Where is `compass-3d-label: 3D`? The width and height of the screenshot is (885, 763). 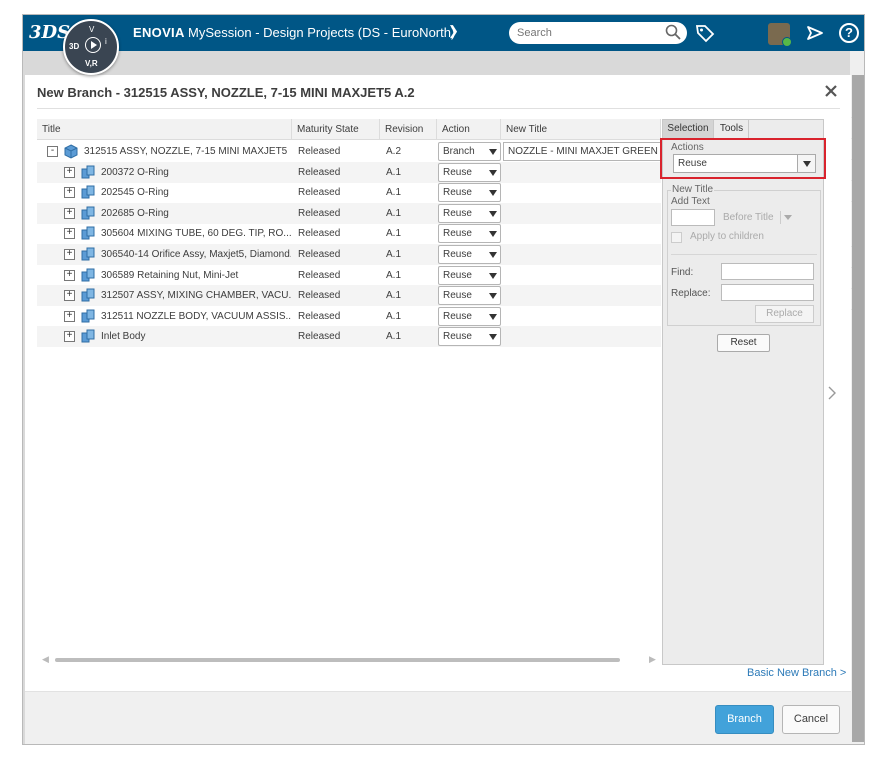
compass-3d-label: 3D is located at coordinates (74, 46).